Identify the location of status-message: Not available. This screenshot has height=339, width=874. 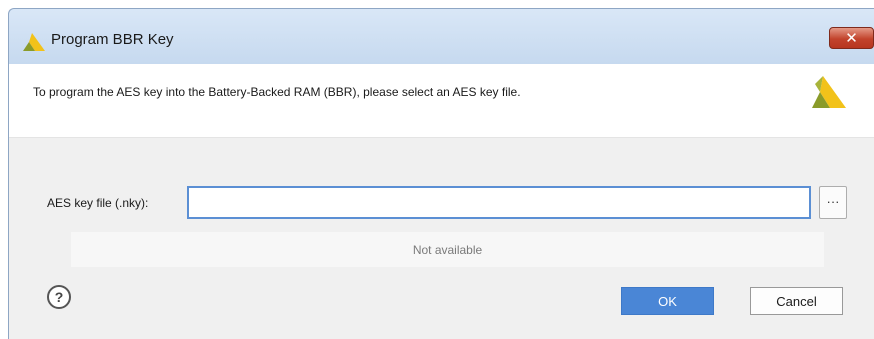
(447, 249).